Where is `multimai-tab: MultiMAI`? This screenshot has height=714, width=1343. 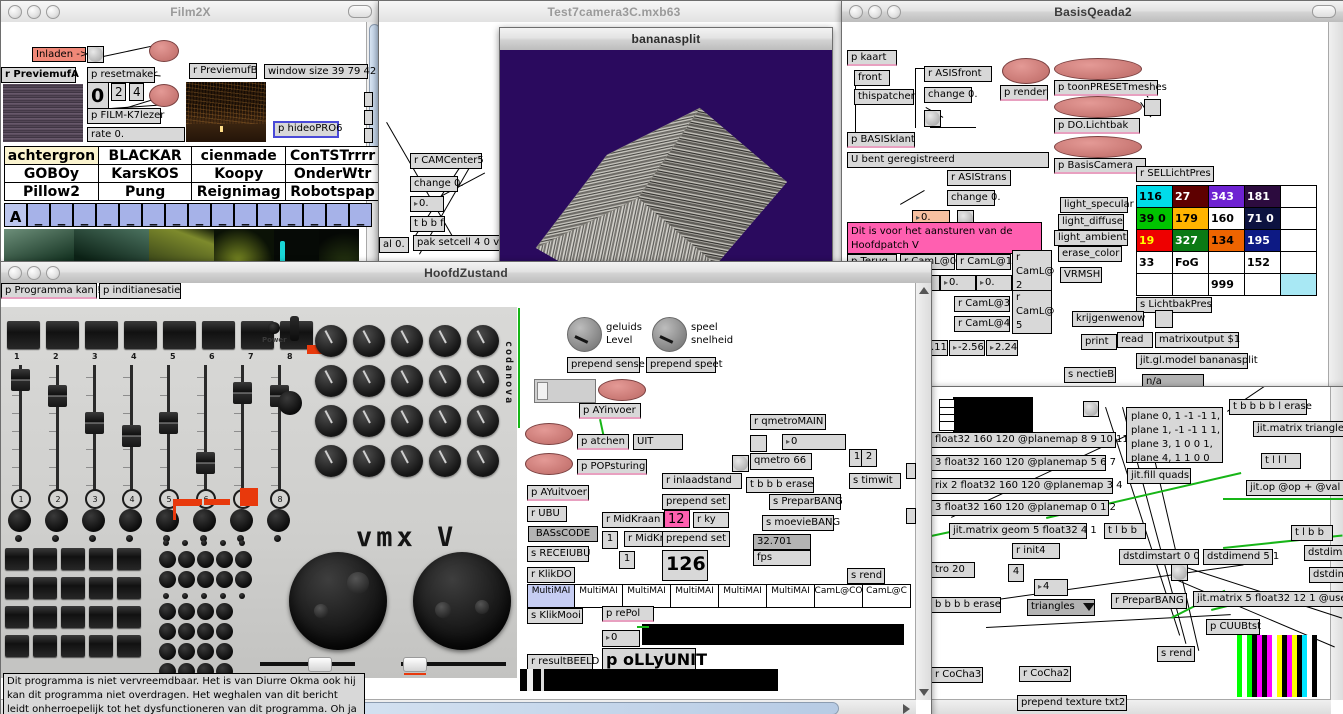
multimai-tab: MultiMAI is located at coordinates (791, 596).